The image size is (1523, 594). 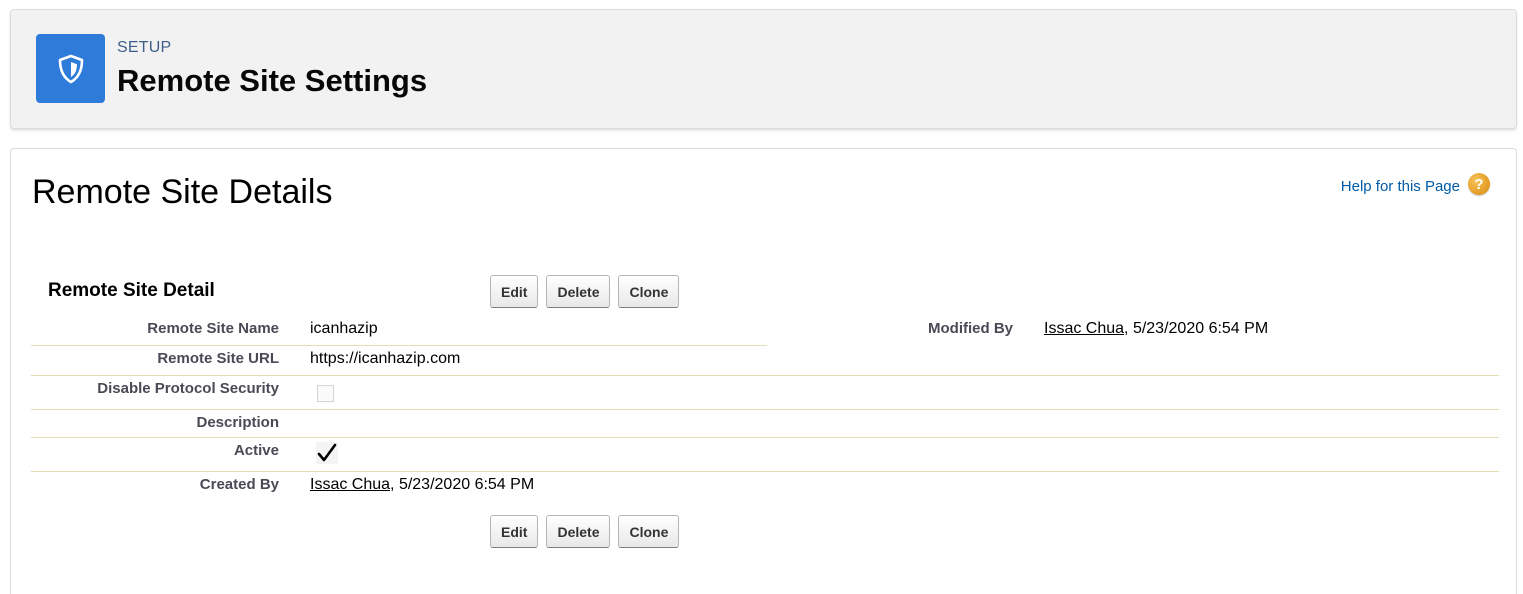 What do you see at coordinates (131, 290) in the screenshot?
I see `section-title: Remote Site Detail` at bounding box center [131, 290].